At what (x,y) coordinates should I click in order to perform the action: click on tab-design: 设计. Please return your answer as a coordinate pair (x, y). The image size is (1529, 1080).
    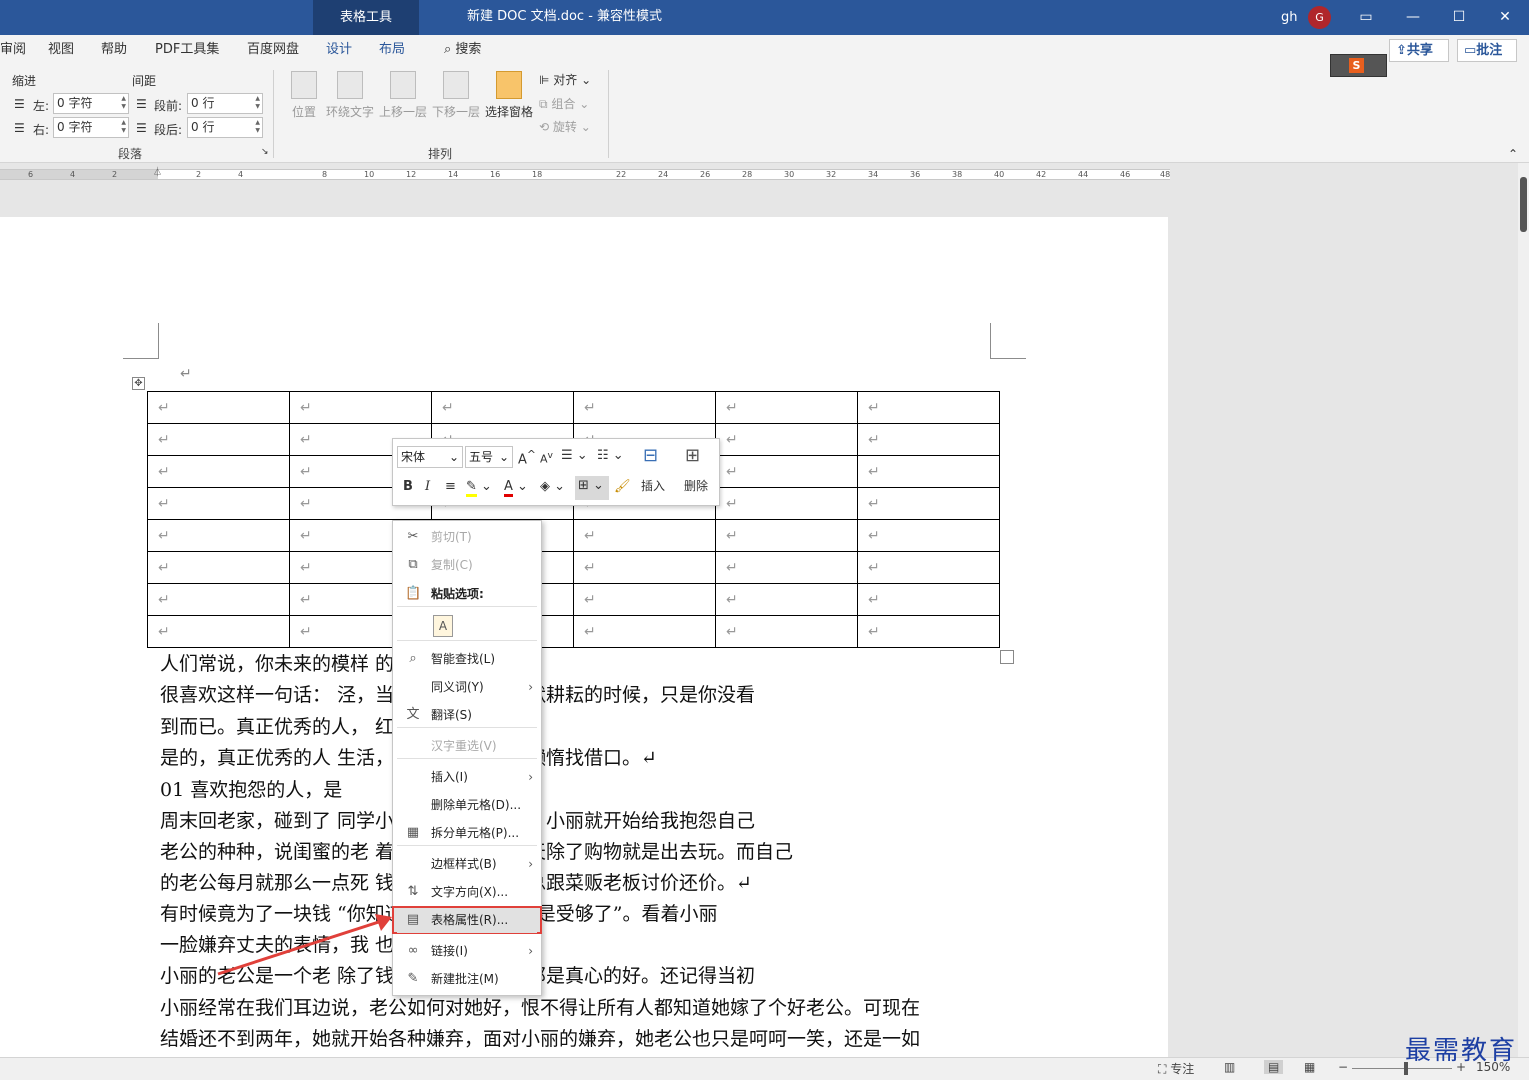
    Looking at the image, I should click on (339, 49).